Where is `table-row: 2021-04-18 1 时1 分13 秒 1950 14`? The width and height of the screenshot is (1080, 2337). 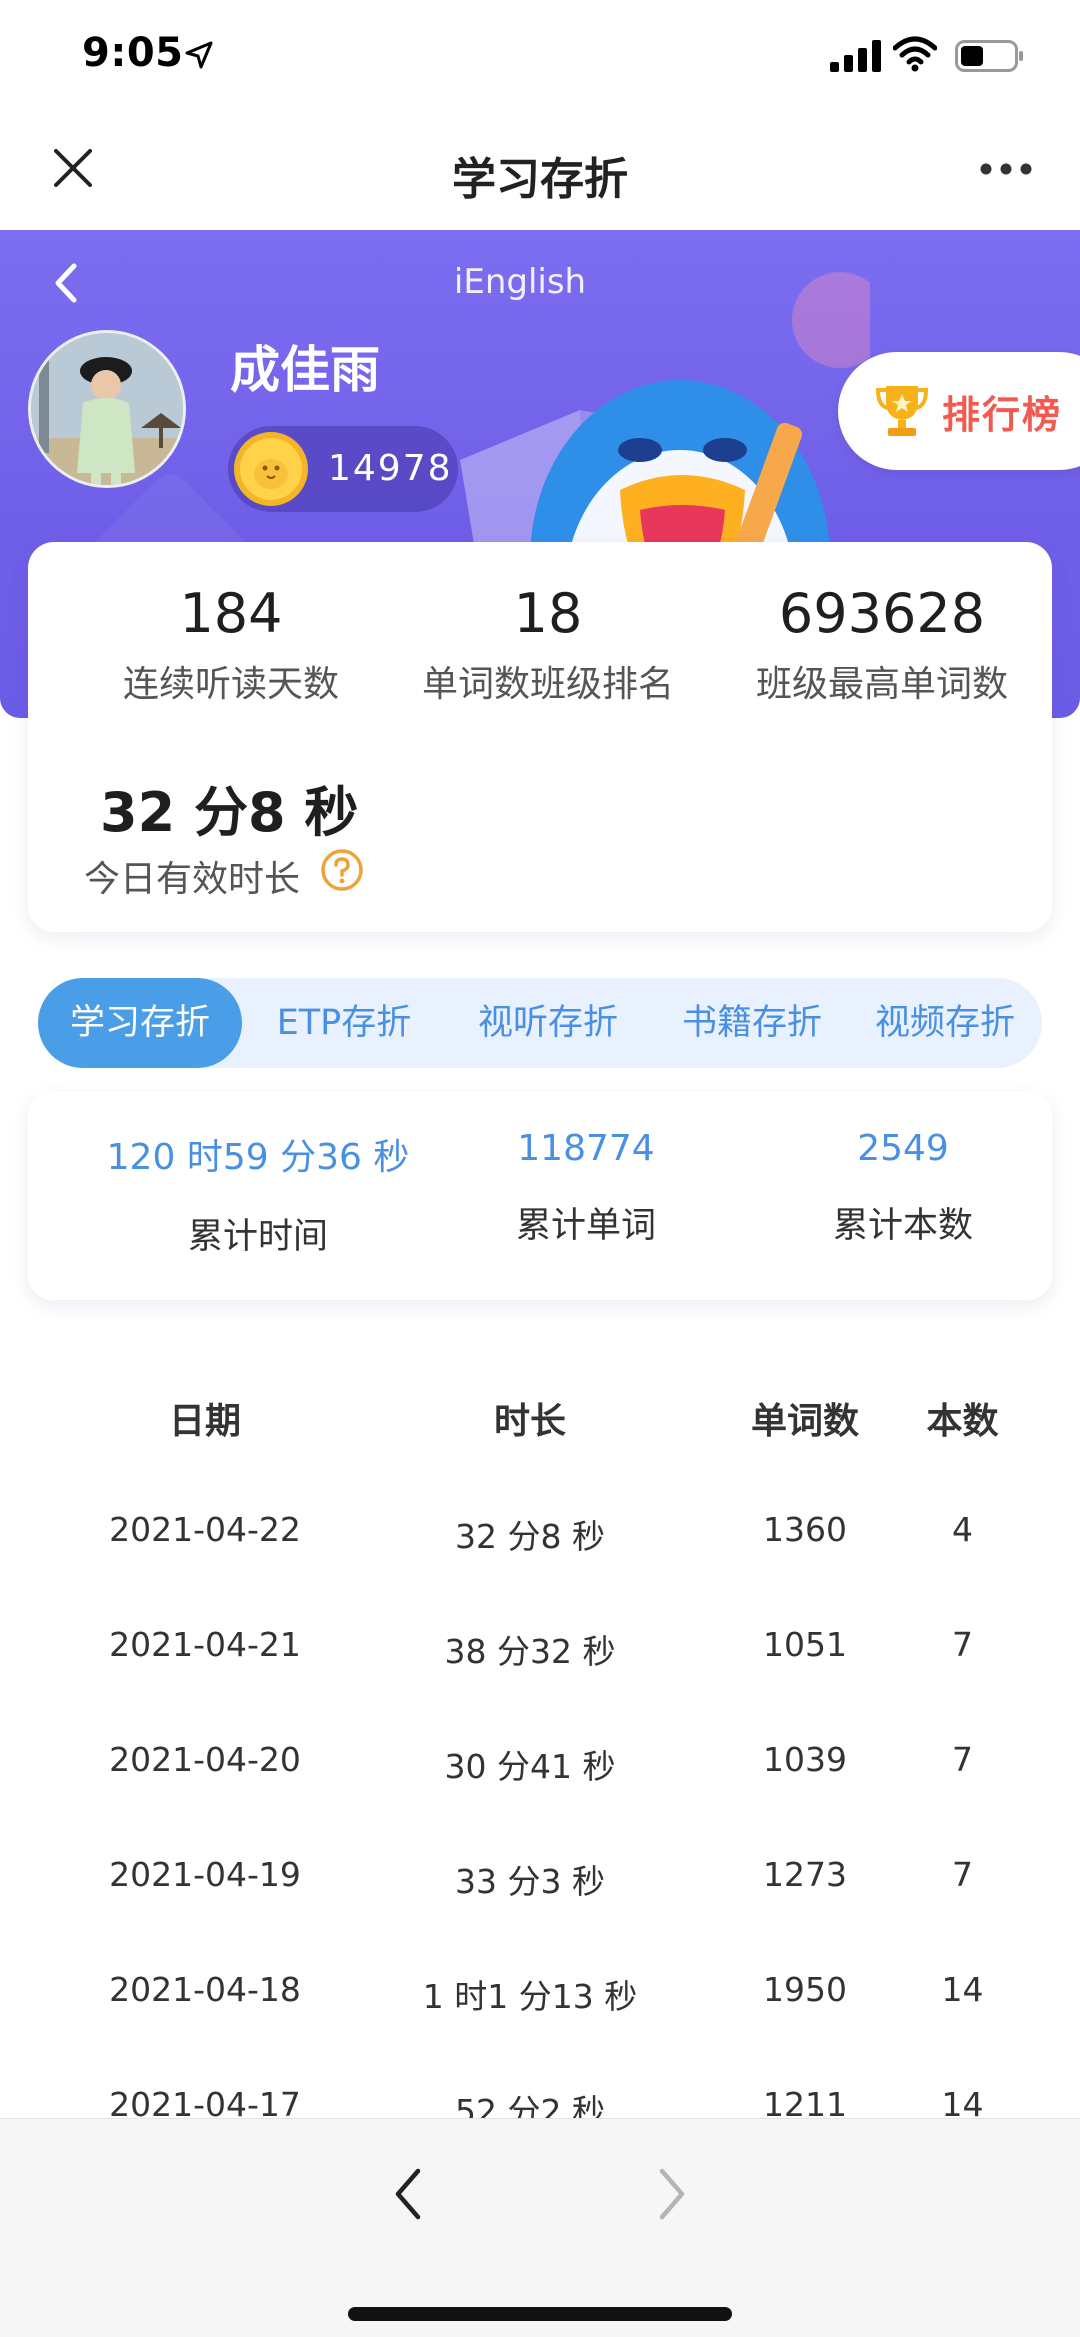 table-row: 2021-04-18 1 时1 分13 秒 1950 14 is located at coordinates (540, 2027).